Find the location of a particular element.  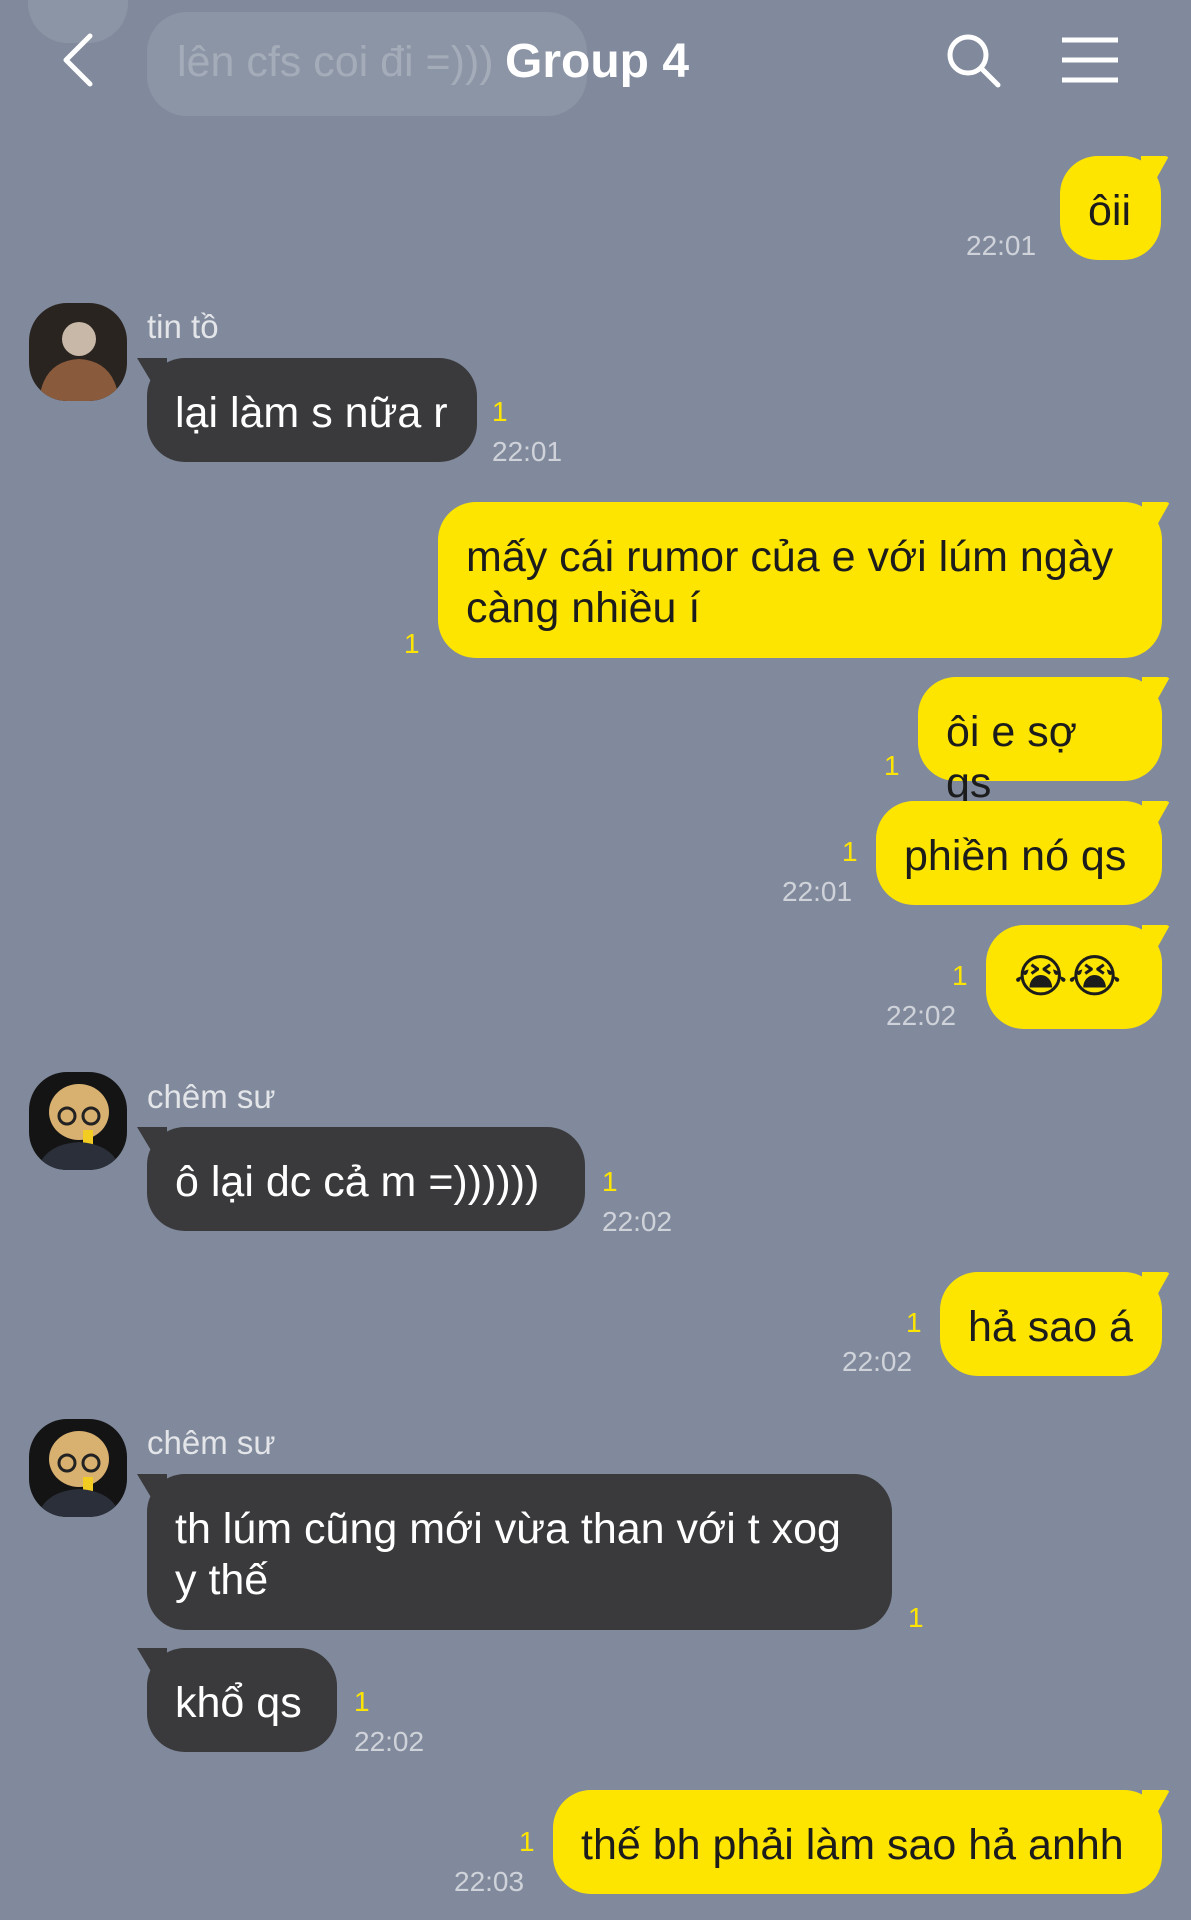

chat-title: Group 4 is located at coordinates (597, 61).